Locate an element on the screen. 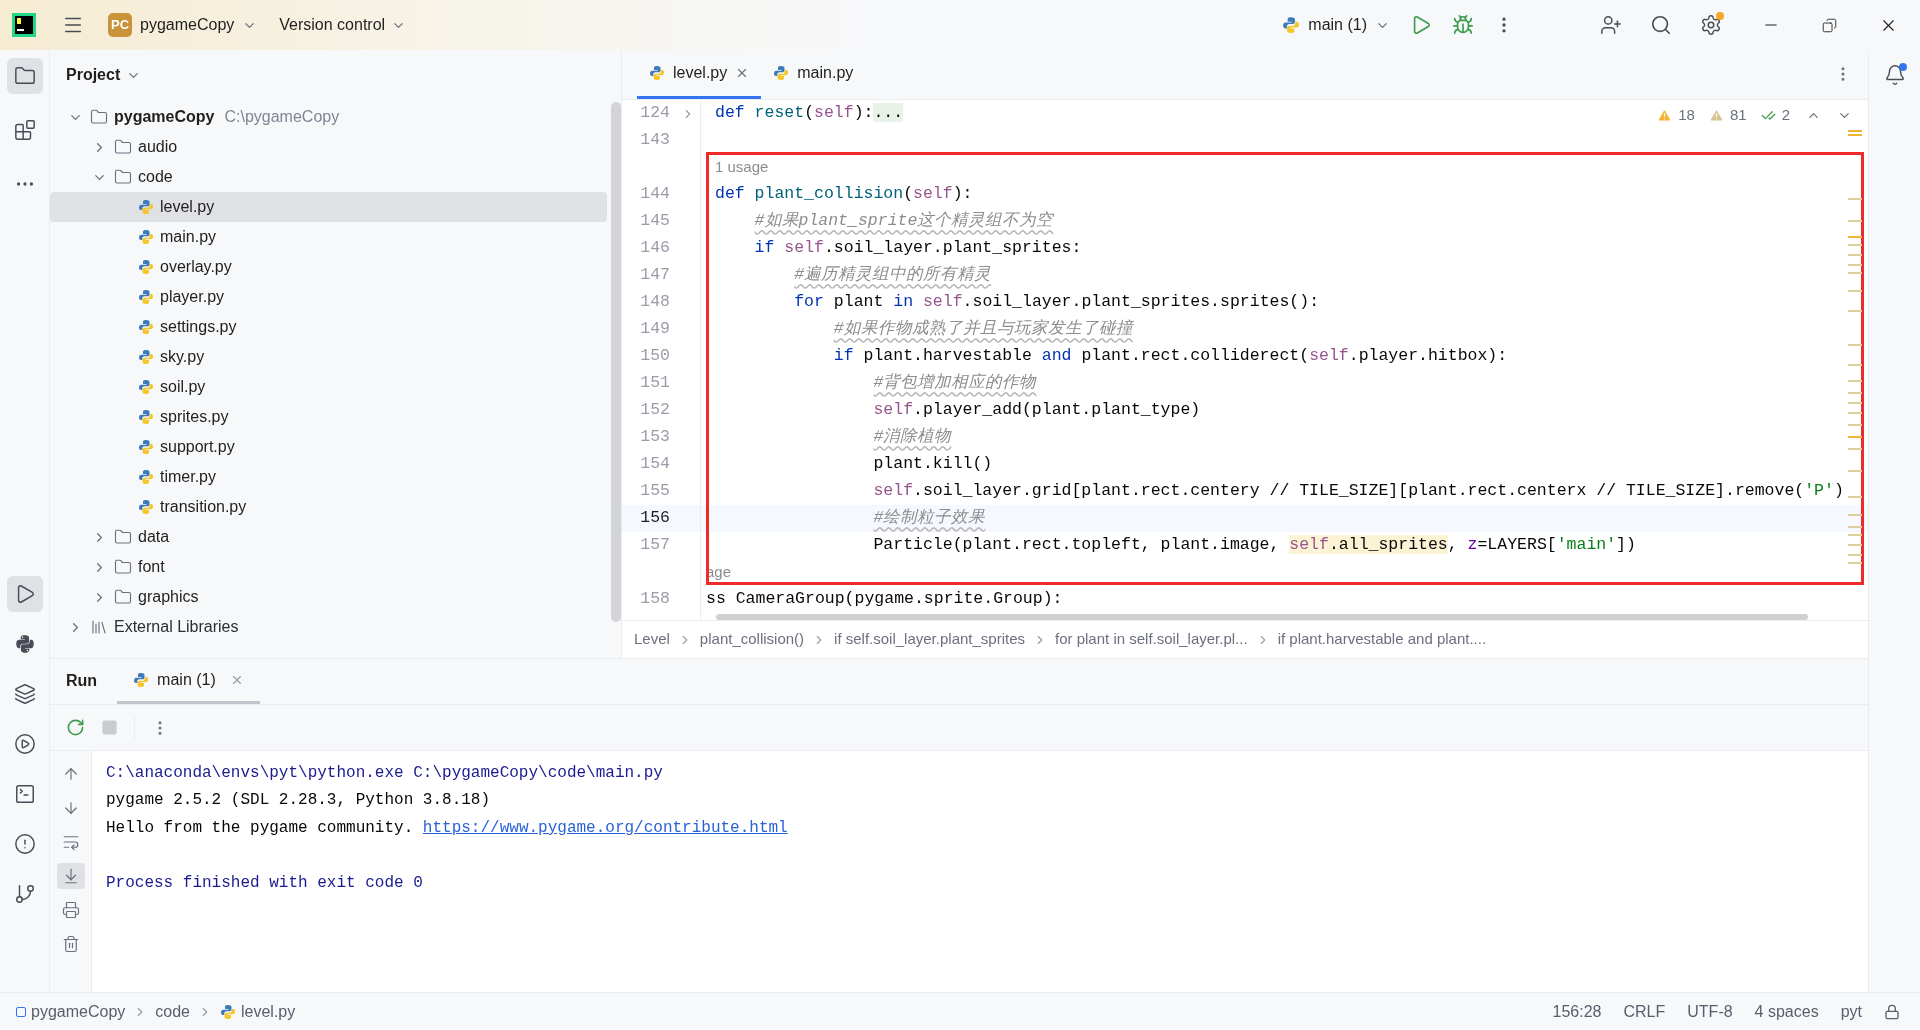 Image resolution: width=1920 pixels, height=1030 pixels. tree-item: sky.py is located at coordinates (328, 357).